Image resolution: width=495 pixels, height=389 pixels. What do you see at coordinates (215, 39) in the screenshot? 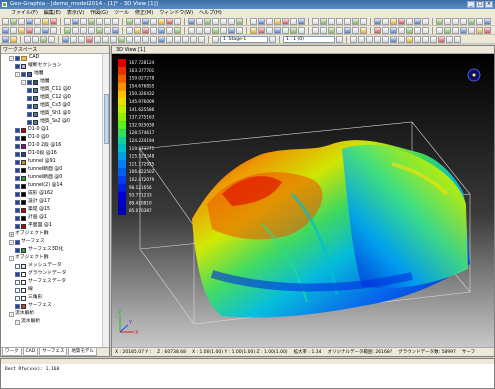
I see `prev-stage-button` at bounding box center [215, 39].